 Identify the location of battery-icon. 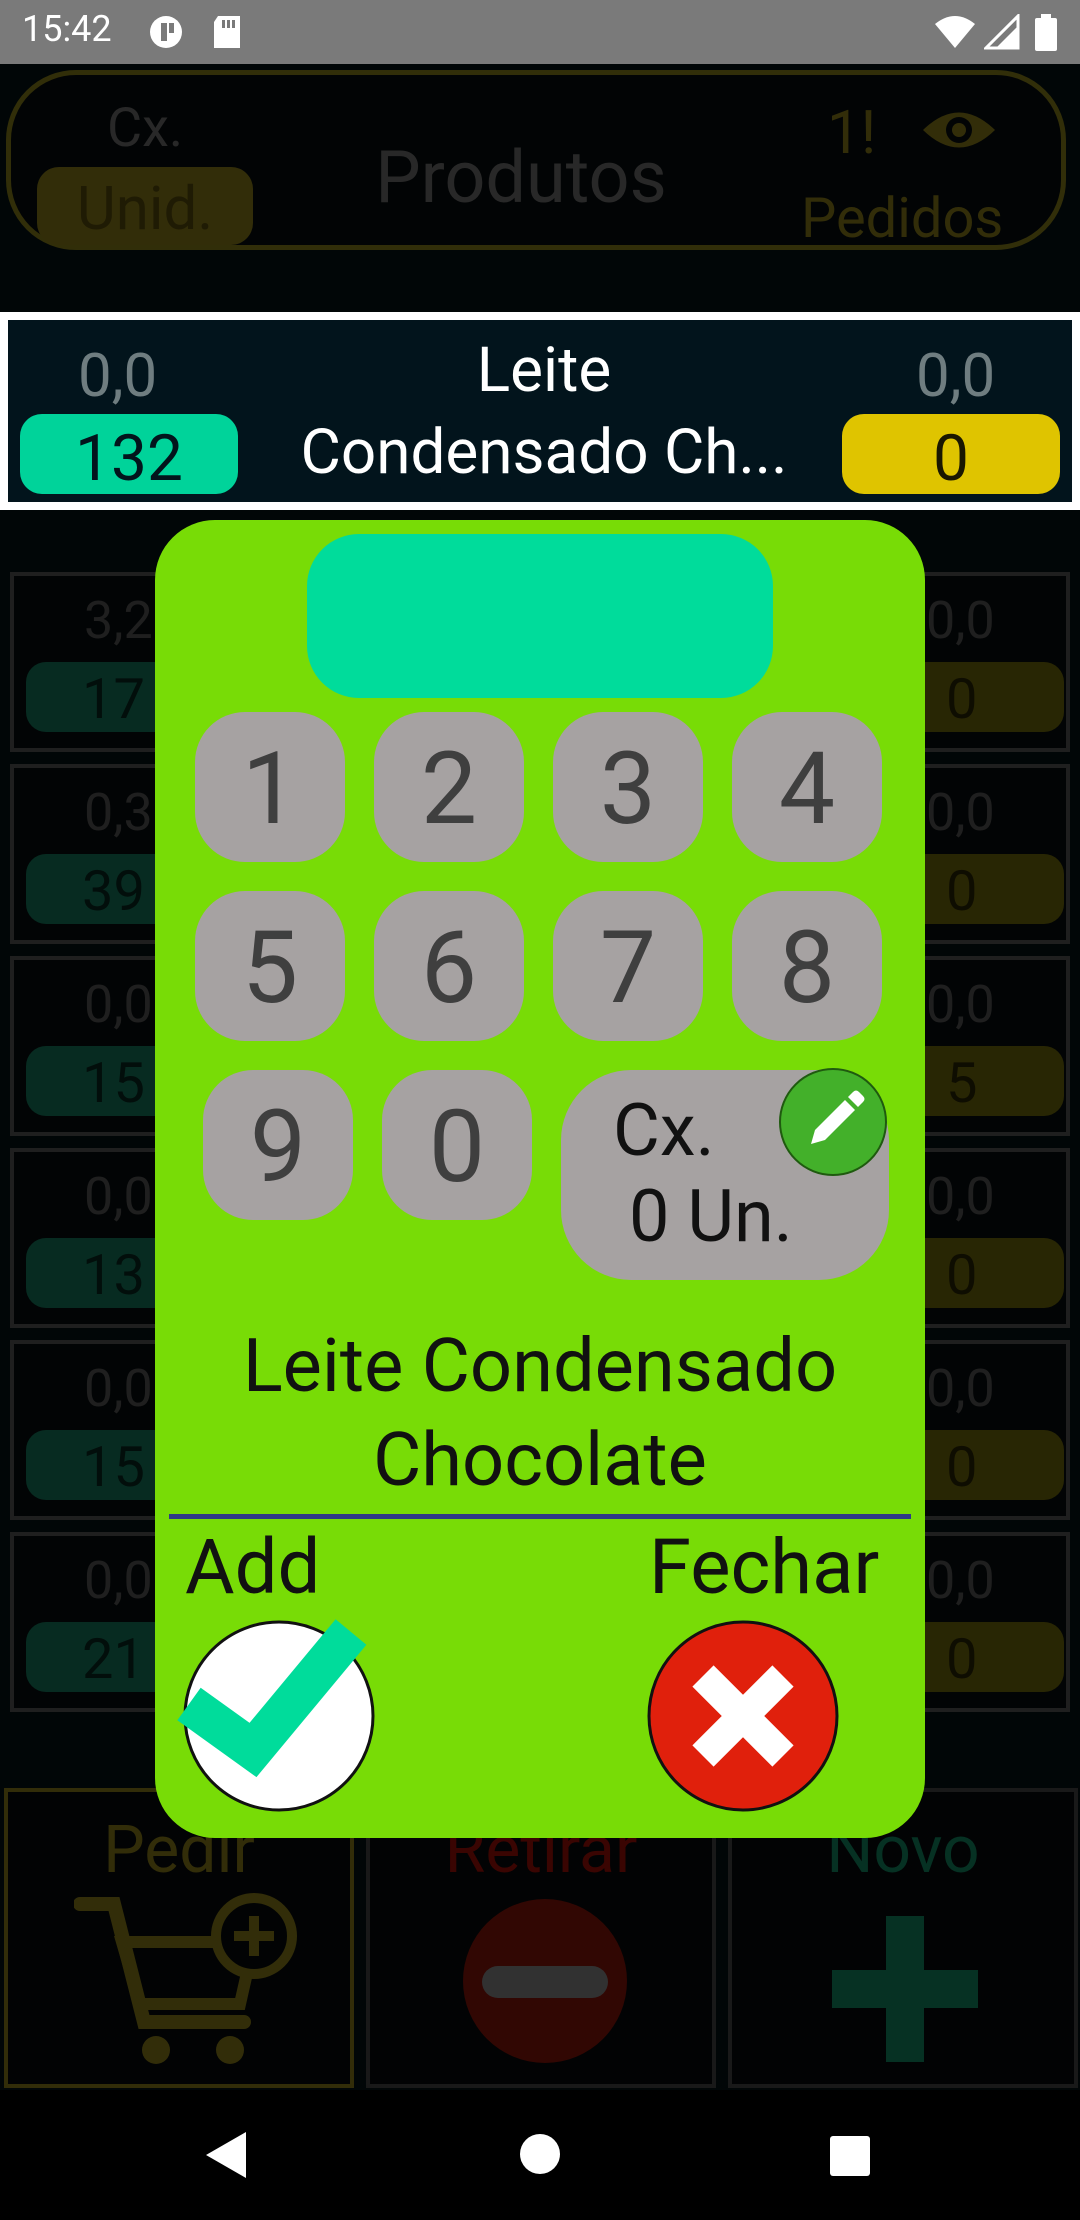
(1046, 32).